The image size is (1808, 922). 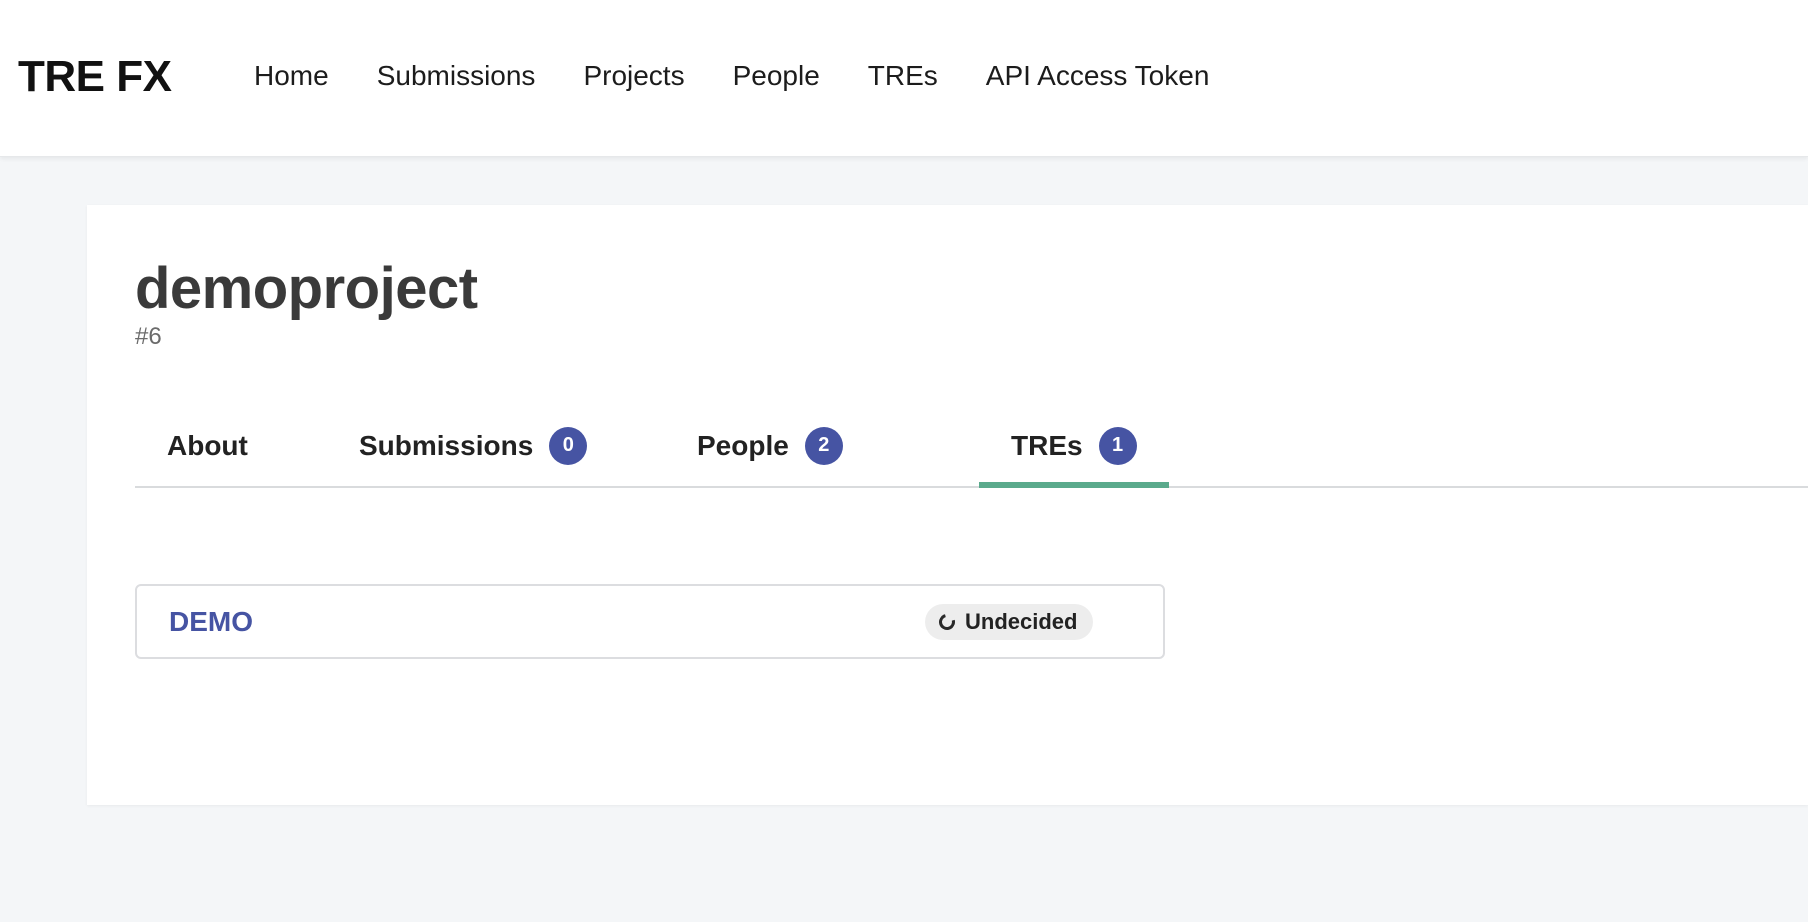 I want to click on nav-item-people: People, so click(x=776, y=76).